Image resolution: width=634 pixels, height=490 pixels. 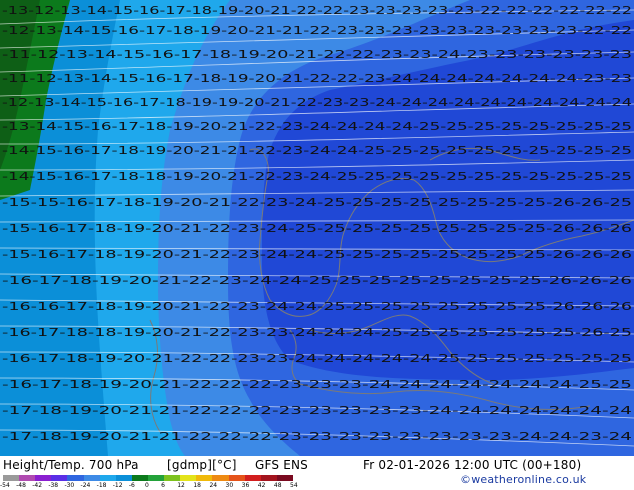 What do you see at coordinates (71, 465) in the screenshot?
I see `map-title-parameter: Height/Temp. 700 hPa` at bounding box center [71, 465].